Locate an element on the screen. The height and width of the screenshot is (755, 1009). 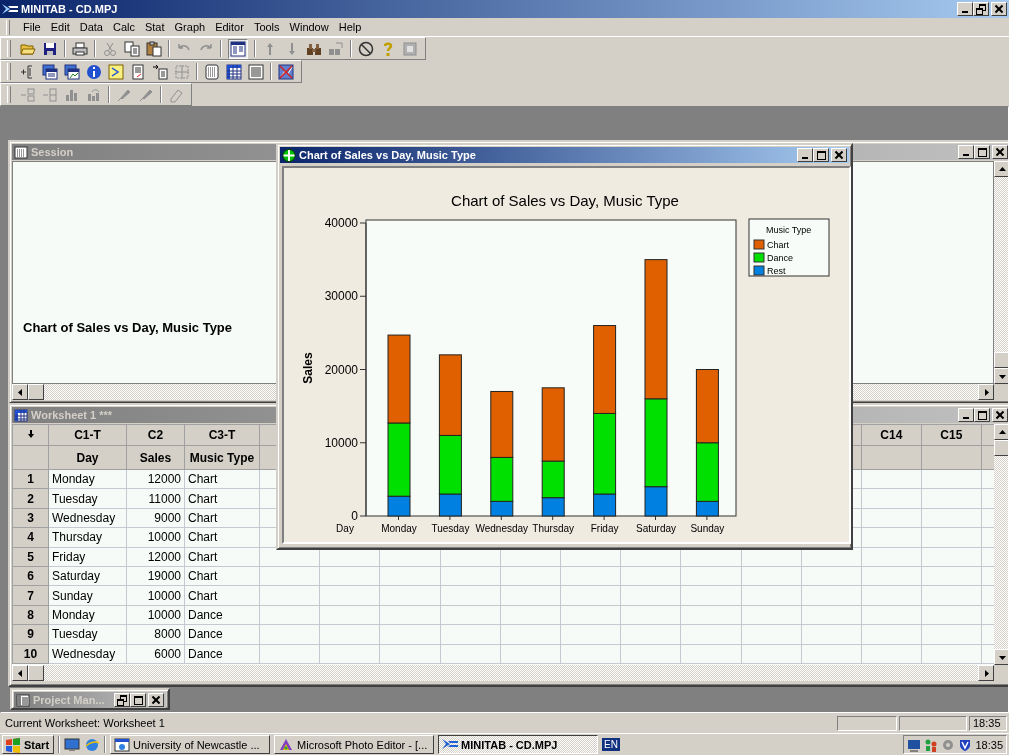
grid-icon is located at coordinates (234, 71).